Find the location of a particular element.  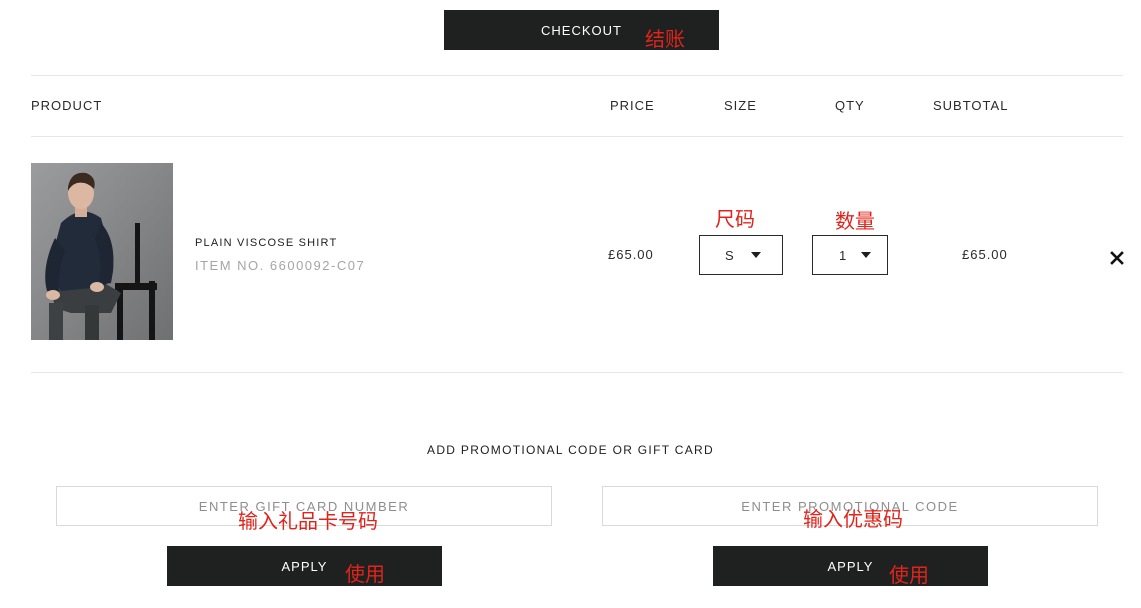

apply-gift-card-button: APPLY is located at coordinates (304, 566).